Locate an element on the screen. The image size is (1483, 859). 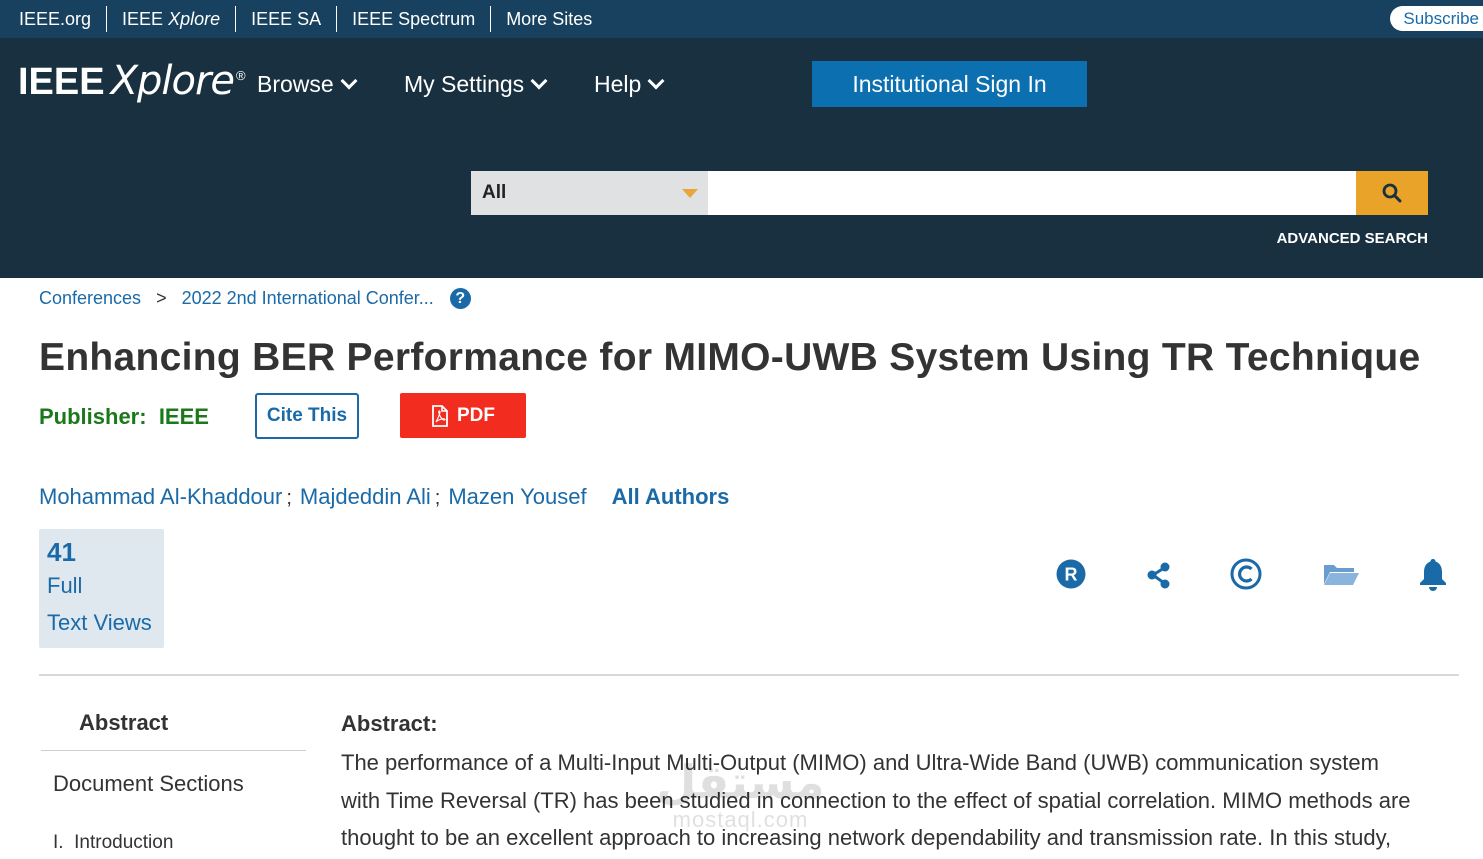
author-link: Majdeddin Ali is located at coordinates (365, 497).